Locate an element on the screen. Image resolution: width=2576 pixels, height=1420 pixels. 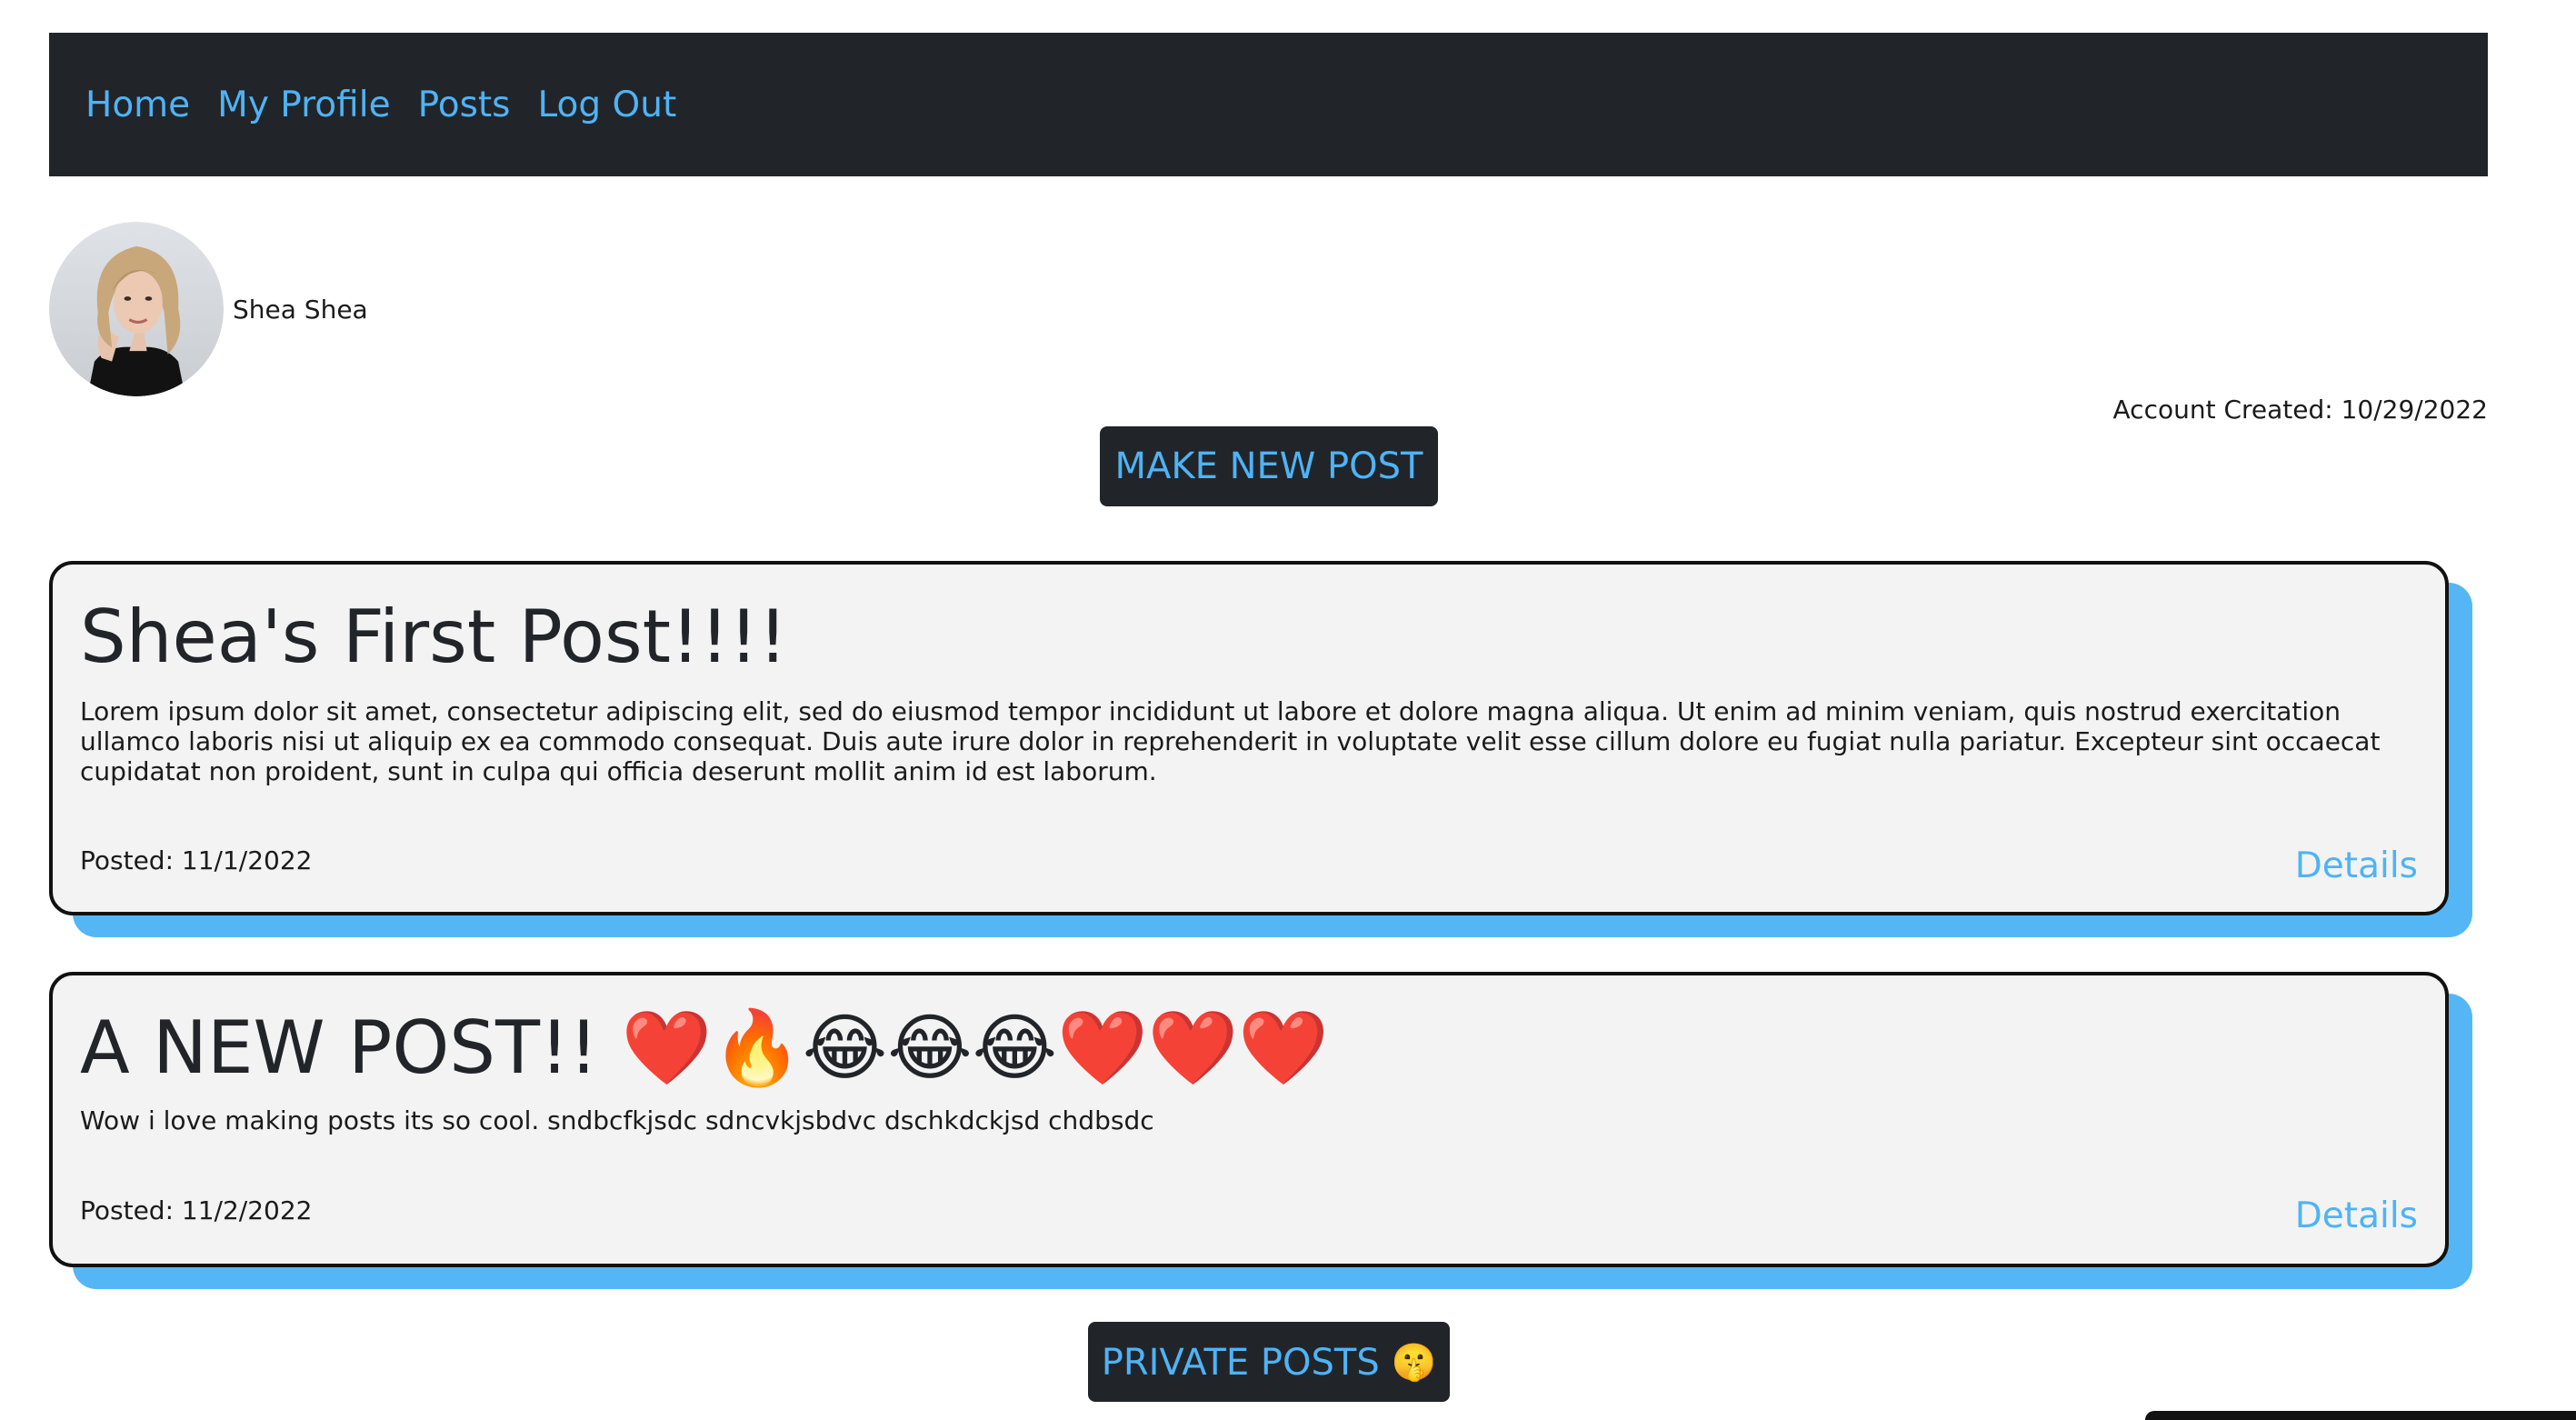
post-title: Shea's First Post!!!! is located at coordinates (434, 637).